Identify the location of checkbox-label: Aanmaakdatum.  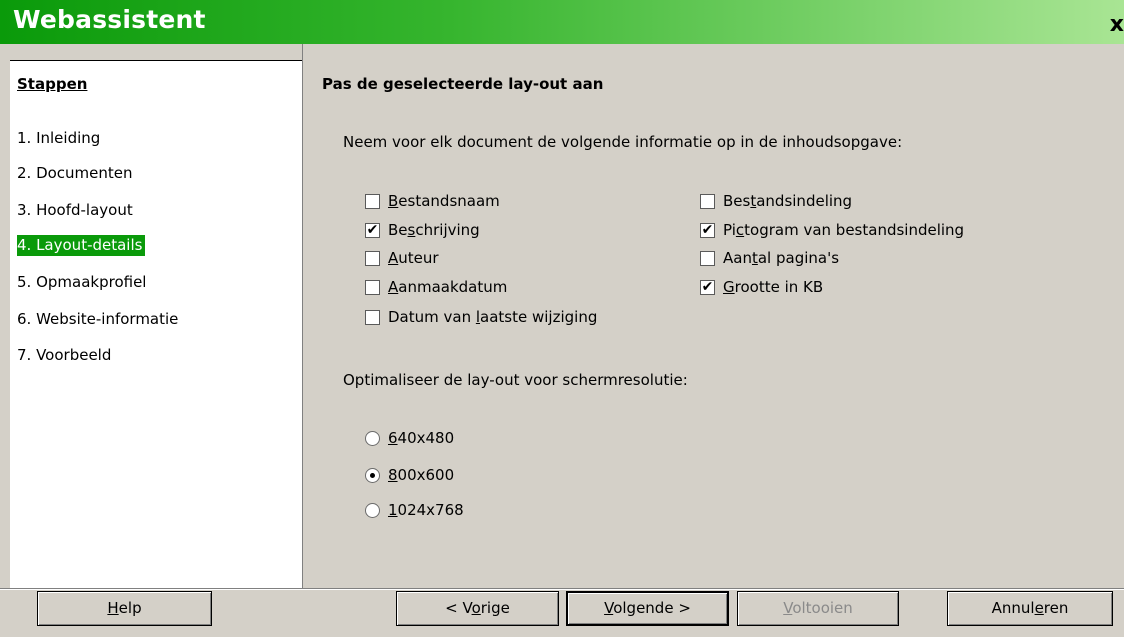
(448, 287).